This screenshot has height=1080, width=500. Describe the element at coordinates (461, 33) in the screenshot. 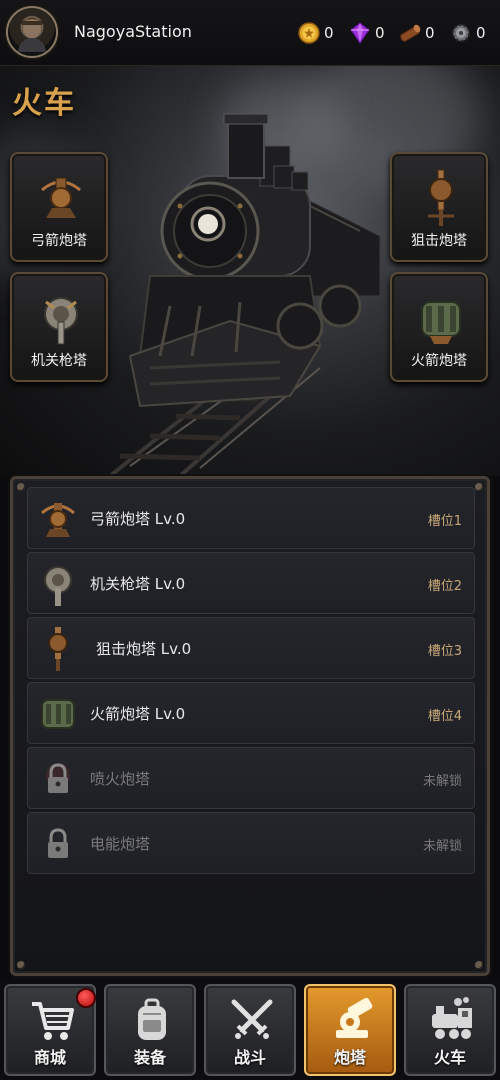

I see `gear-ore-icon` at that location.